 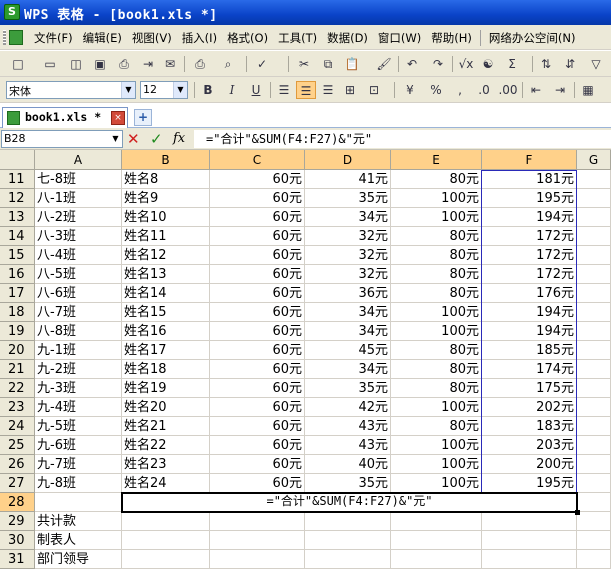 I want to click on increase-indent-icon: ⇥, so click(x=560, y=90).